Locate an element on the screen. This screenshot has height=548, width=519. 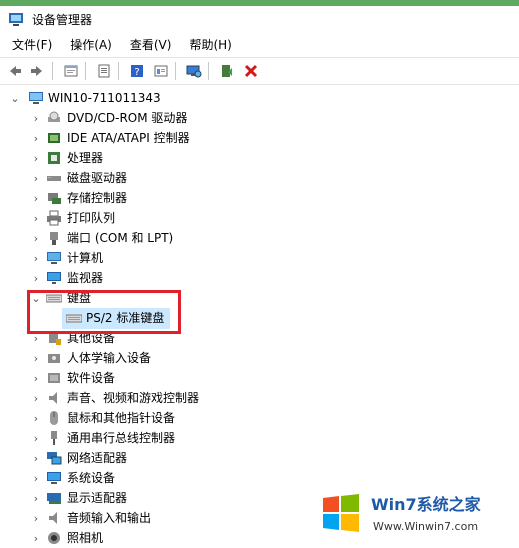
menu-action: 操作(A) is located at coordinates (91, 45).